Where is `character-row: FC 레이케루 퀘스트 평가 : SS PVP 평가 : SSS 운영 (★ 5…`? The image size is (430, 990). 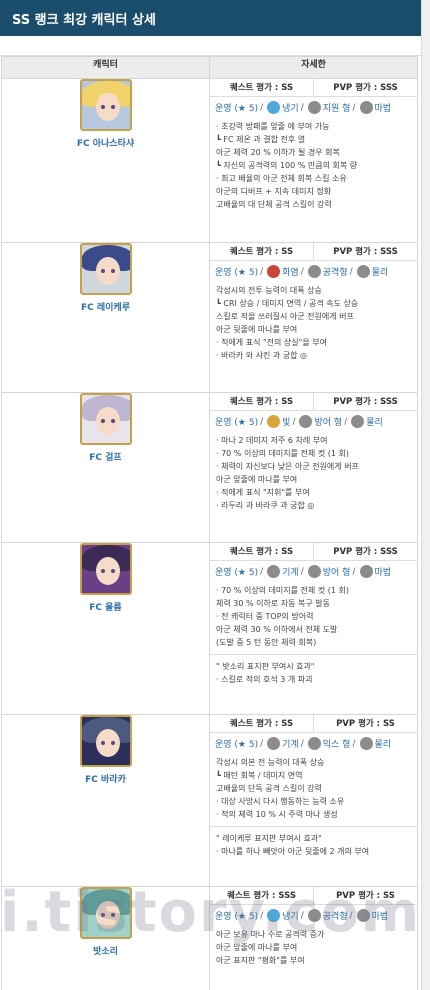 character-row: FC 레이케루 퀘스트 평가 : SS PVP 평가 : SSS 운영 (★ 5… is located at coordinates (209, 317).